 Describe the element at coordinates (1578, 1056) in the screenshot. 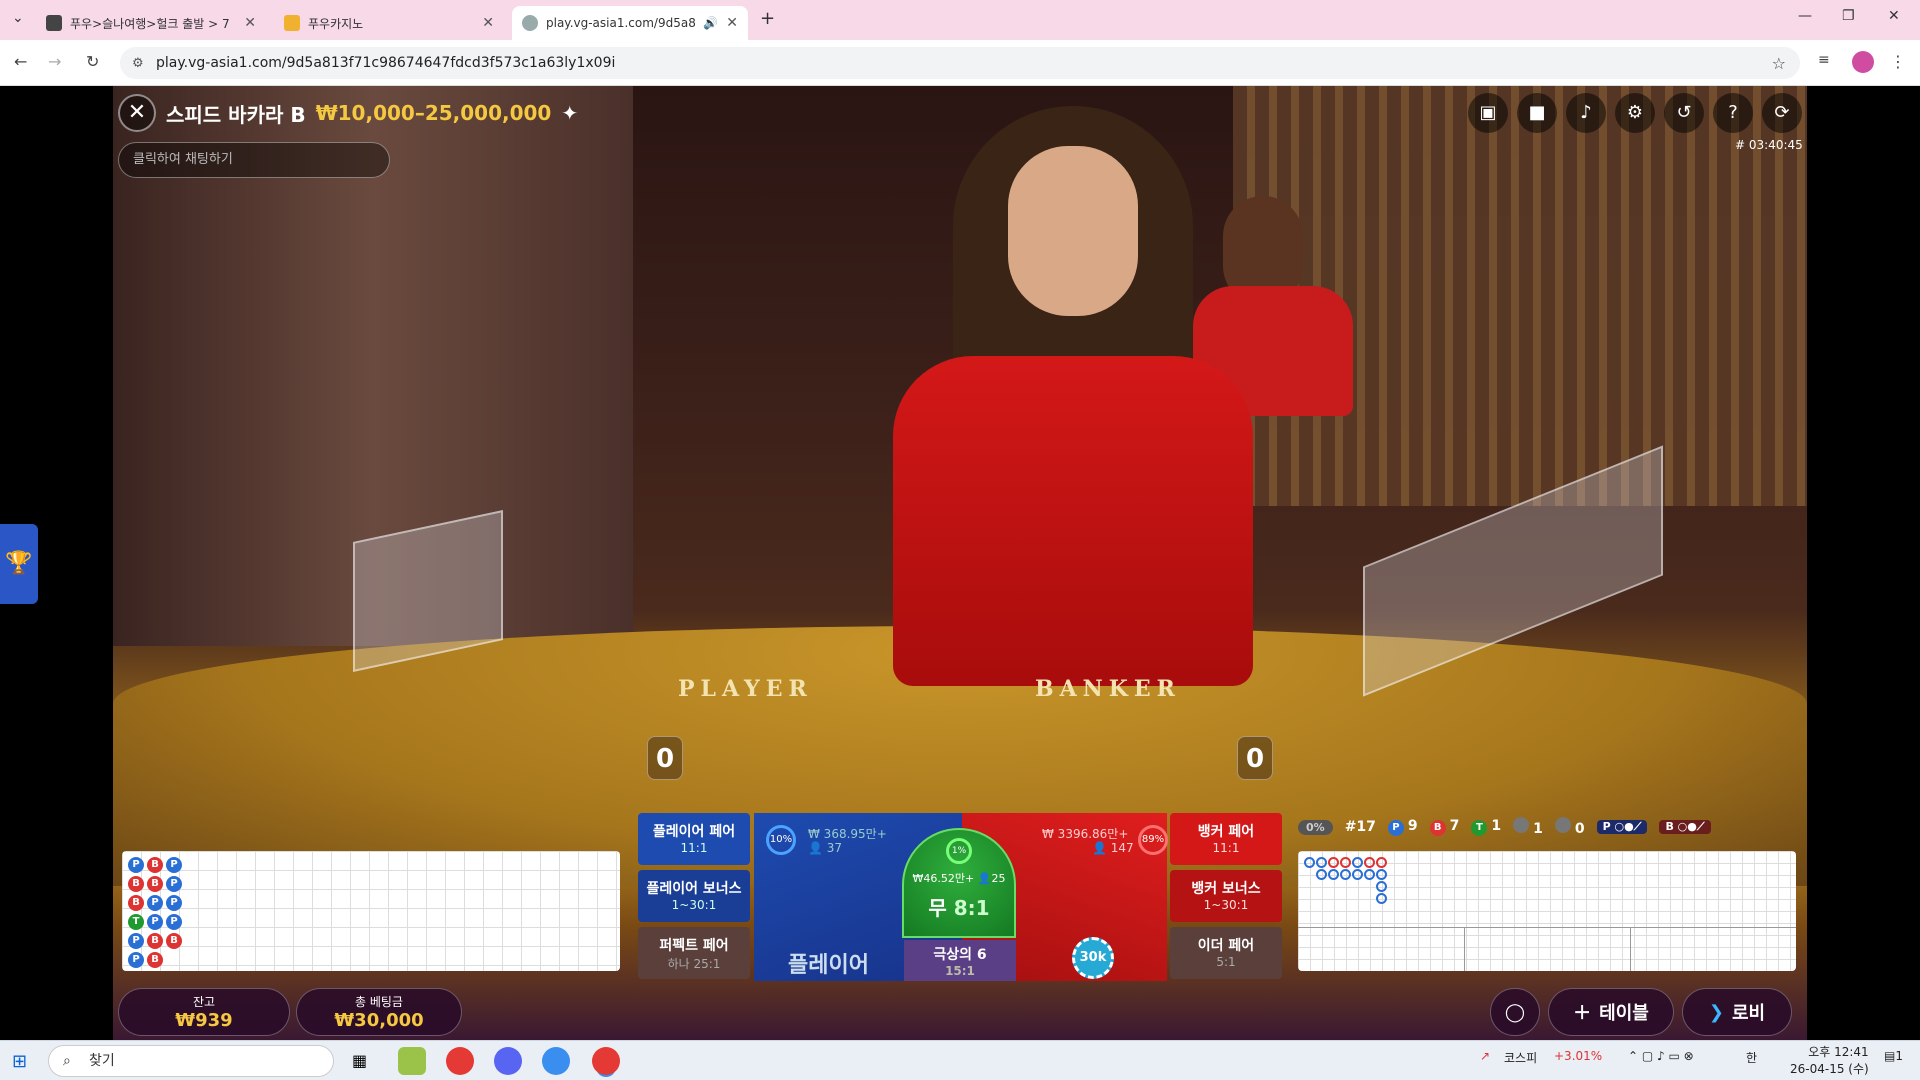

I see `kospi-change: +3.01%` at that location.